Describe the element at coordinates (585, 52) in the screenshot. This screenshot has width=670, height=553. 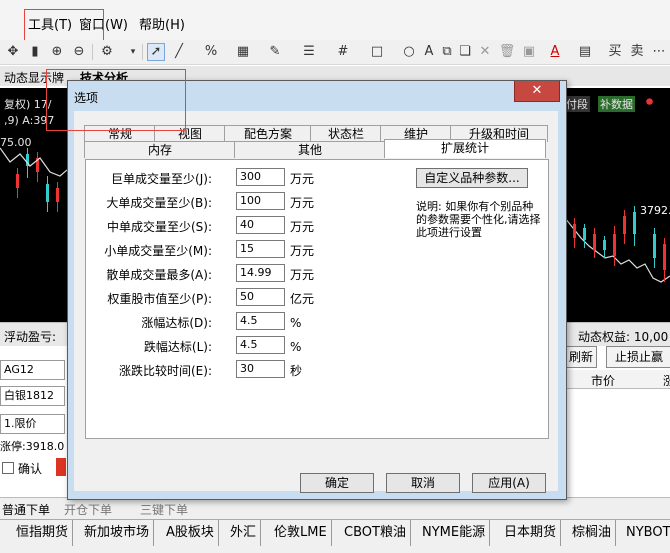
I see `save-icon: ▤` at that location.